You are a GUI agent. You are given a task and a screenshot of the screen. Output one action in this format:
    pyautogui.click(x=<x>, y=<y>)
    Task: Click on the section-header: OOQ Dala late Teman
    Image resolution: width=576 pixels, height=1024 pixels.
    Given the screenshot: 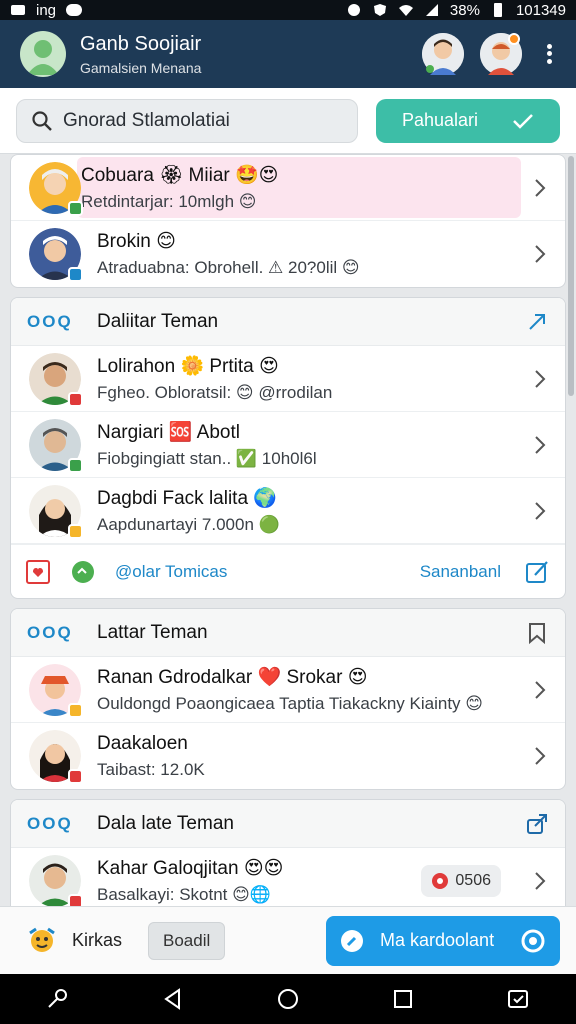 What is the action you would take?
    pyautogui.click(x=288, y=824)
    